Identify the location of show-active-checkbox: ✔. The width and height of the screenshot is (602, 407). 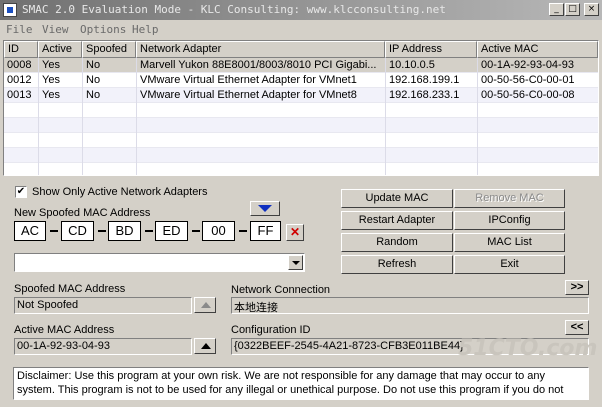
(21, 192).